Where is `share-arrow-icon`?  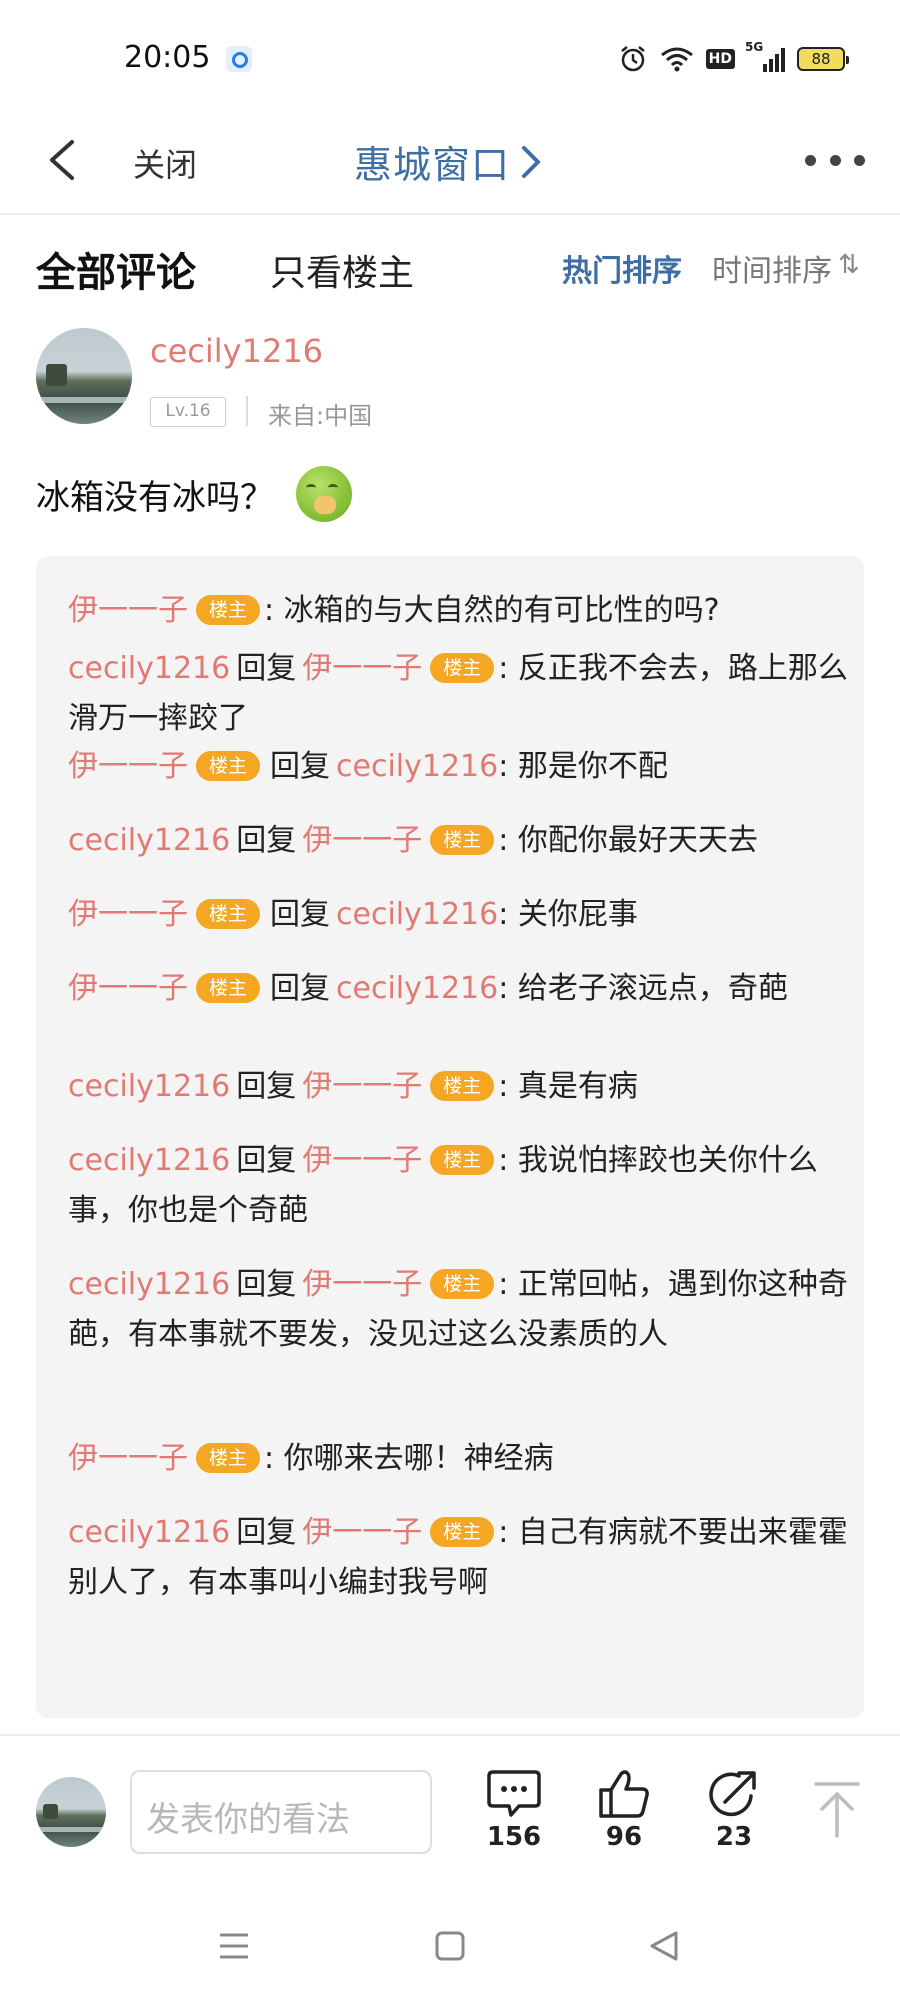
share-arrow-icon is located at coordinates (732, 1794).